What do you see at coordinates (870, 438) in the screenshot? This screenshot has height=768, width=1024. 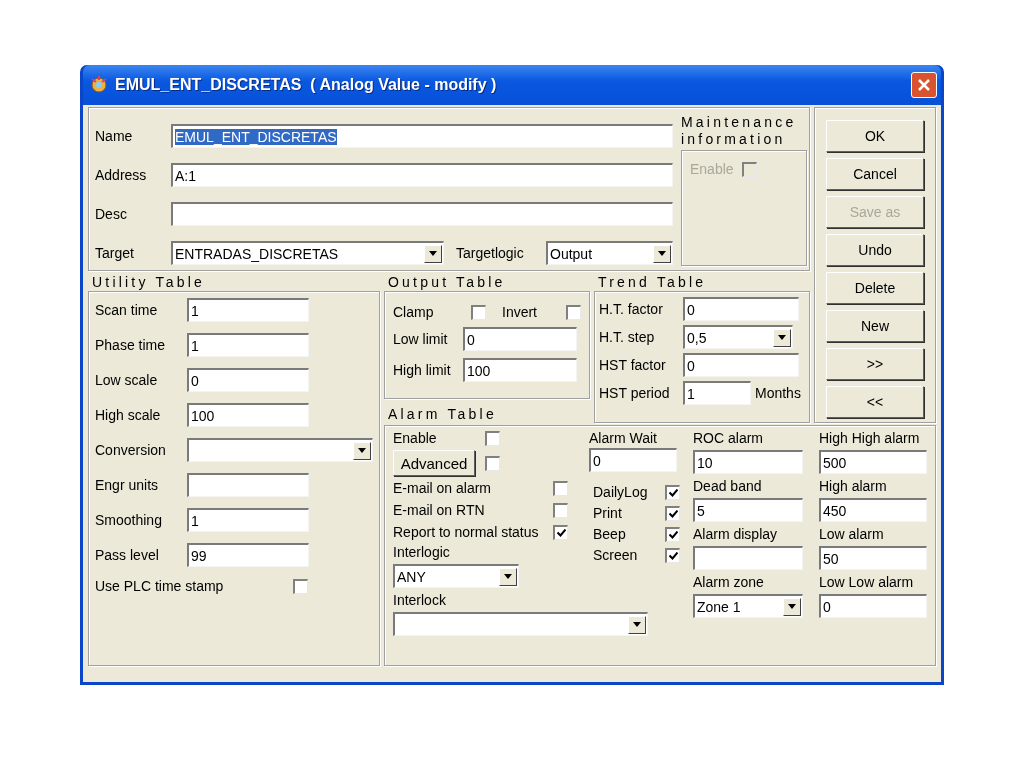 I see `field-label: High High alarm` at bounding box center [870, 438].